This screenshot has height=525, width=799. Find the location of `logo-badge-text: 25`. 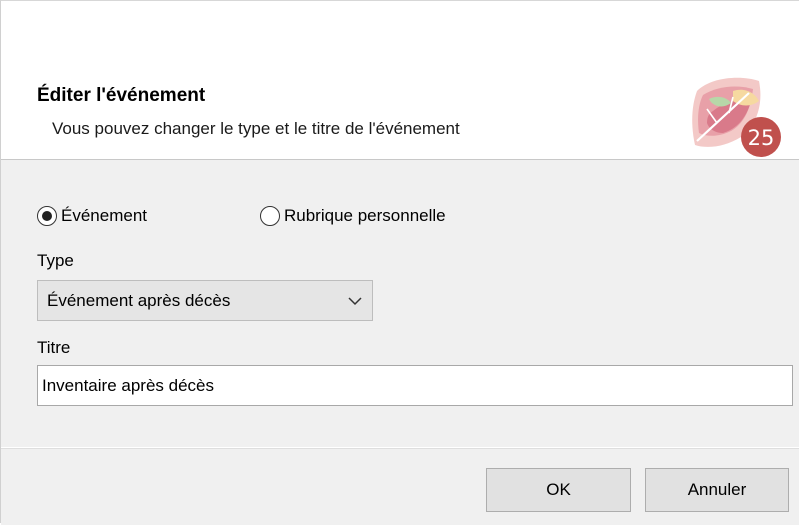

logo-badge-text: 25 is located at coordinates (761, 138).